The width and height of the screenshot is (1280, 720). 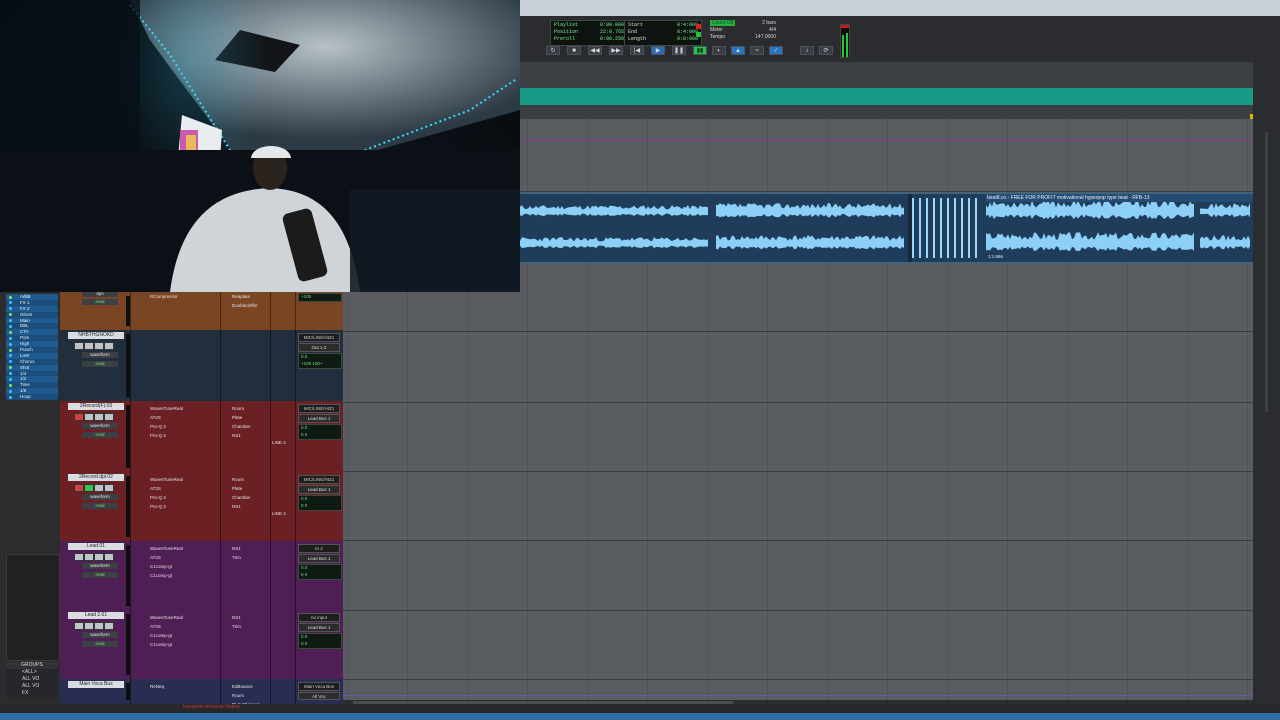 I want to click on group-item: ALL VO, so click(x=32, y=686).